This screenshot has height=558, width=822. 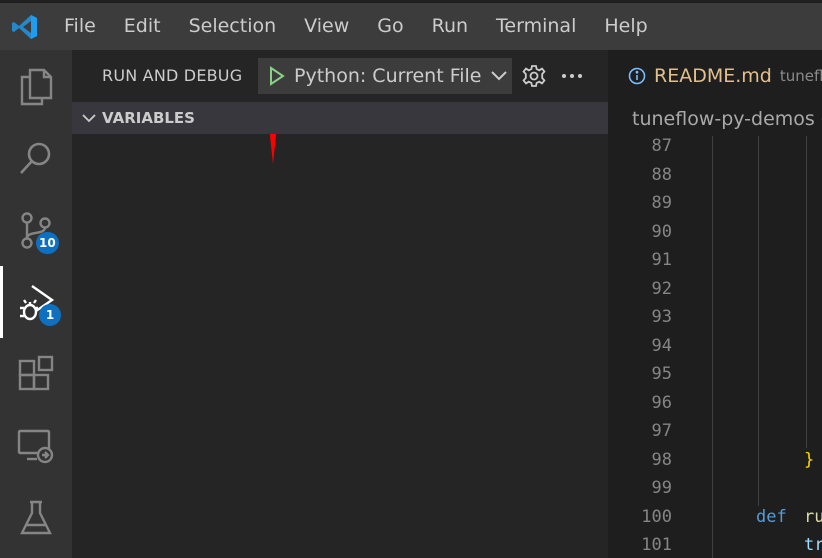 I want to click on line-number: 97, so click(x=661, y=431).